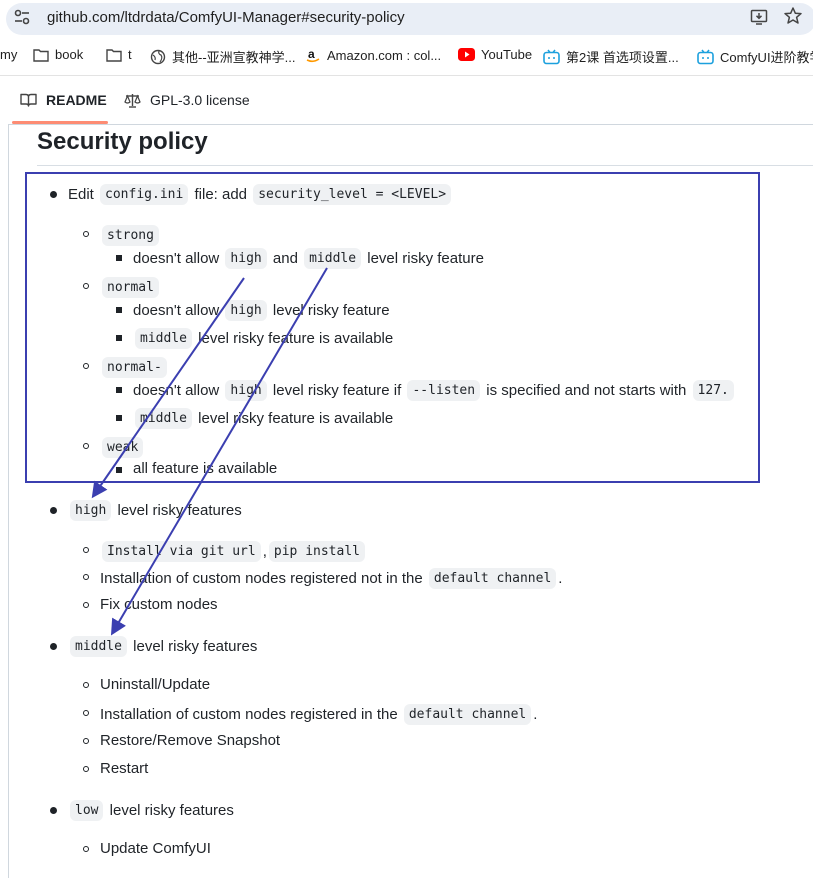 The height and width of the screenshot is (878, 813). I want to click on list-item-high-features: high level risky features, so click(155, 510).